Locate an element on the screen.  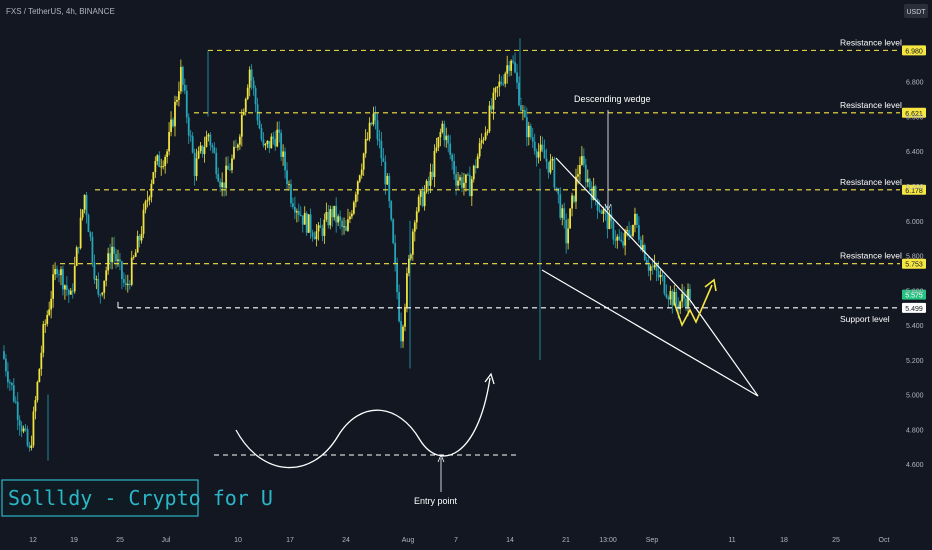
x-tick-label: 10 is located at coordinates (238, 540).